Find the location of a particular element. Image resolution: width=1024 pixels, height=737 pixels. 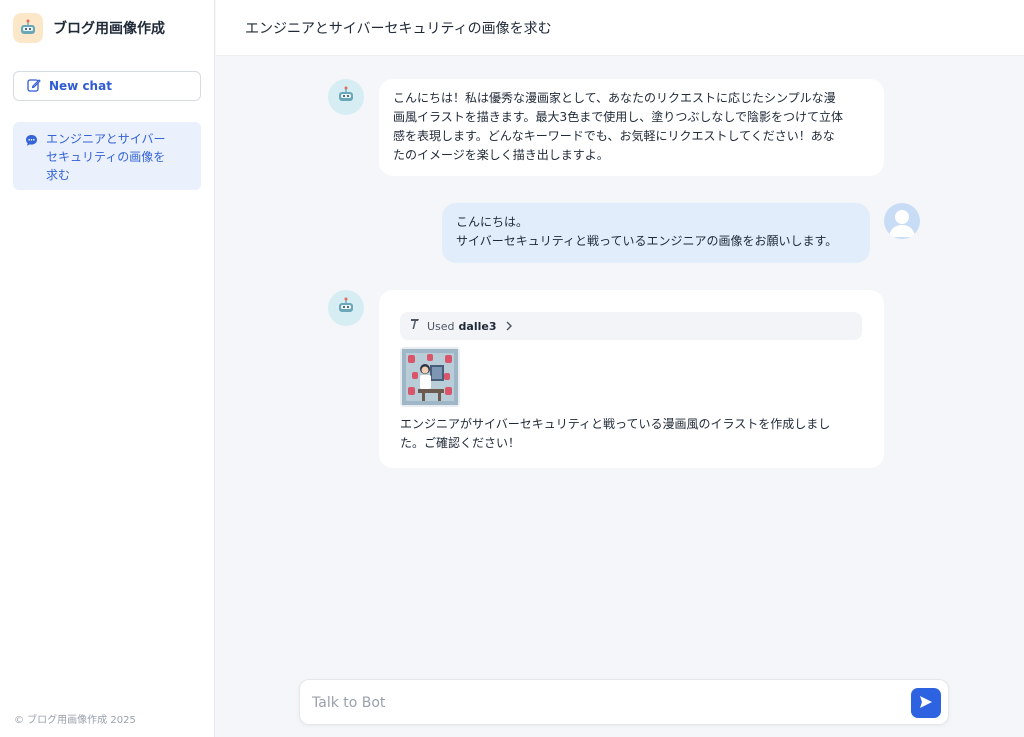

message-composer is located at coordinates (624, 702).